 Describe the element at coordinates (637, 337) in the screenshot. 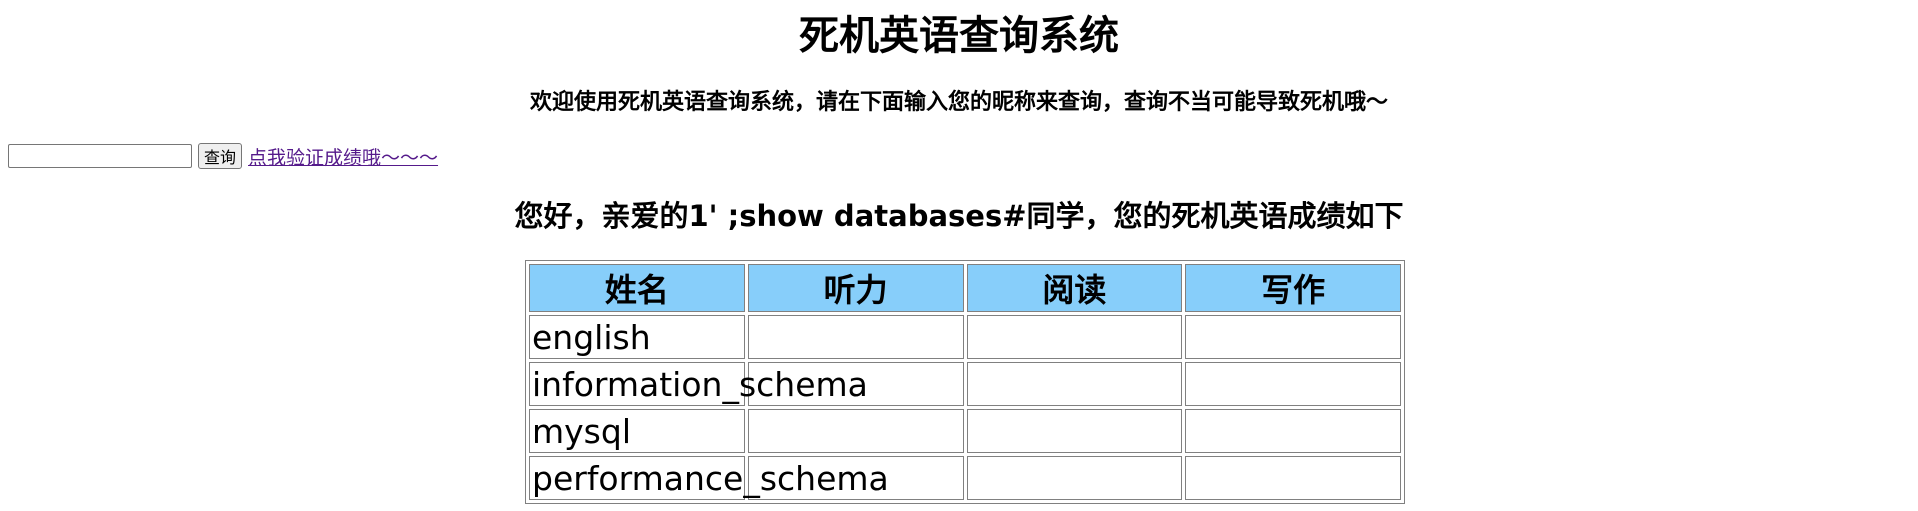

I see `cell-name: english` at that location.